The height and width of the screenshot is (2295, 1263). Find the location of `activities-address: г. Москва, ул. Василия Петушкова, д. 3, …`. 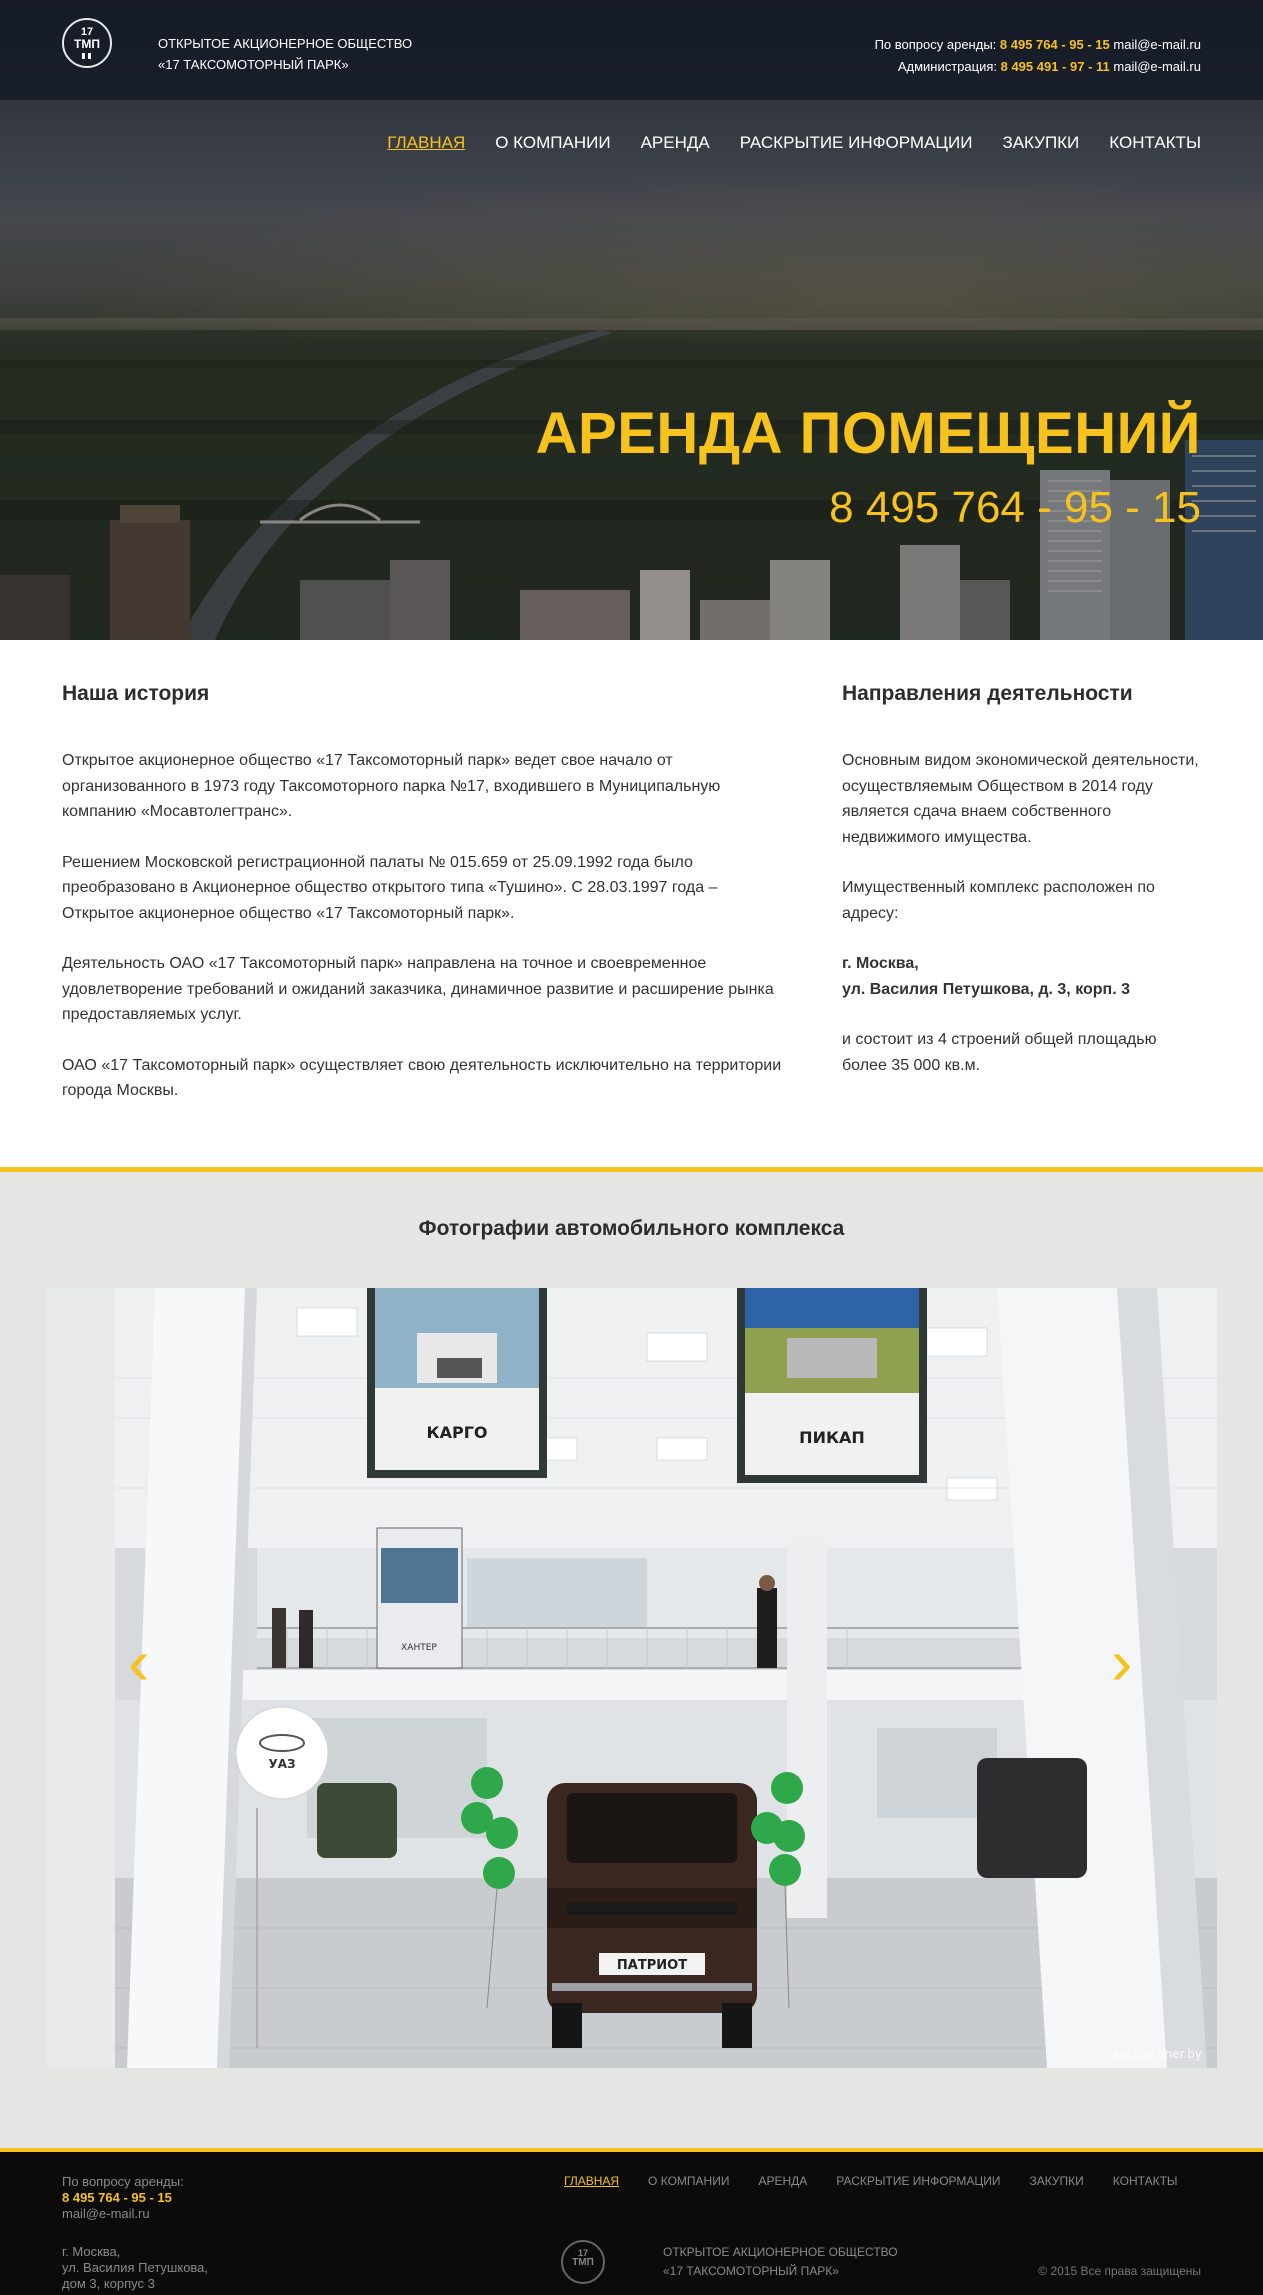

activities-address: г. Москва, ул. Василия Петушкова, д. 3, … is located at coordinates (1022, 976).